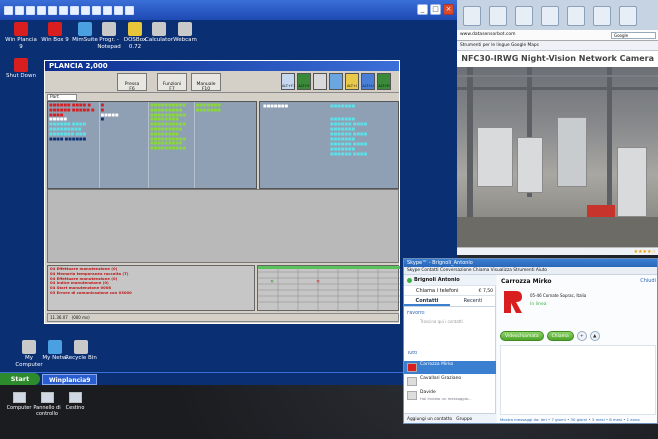 Image resolution: width=658 pixels, height=439 pixels. I want to click on control-panel-icon, so click(47, 397).